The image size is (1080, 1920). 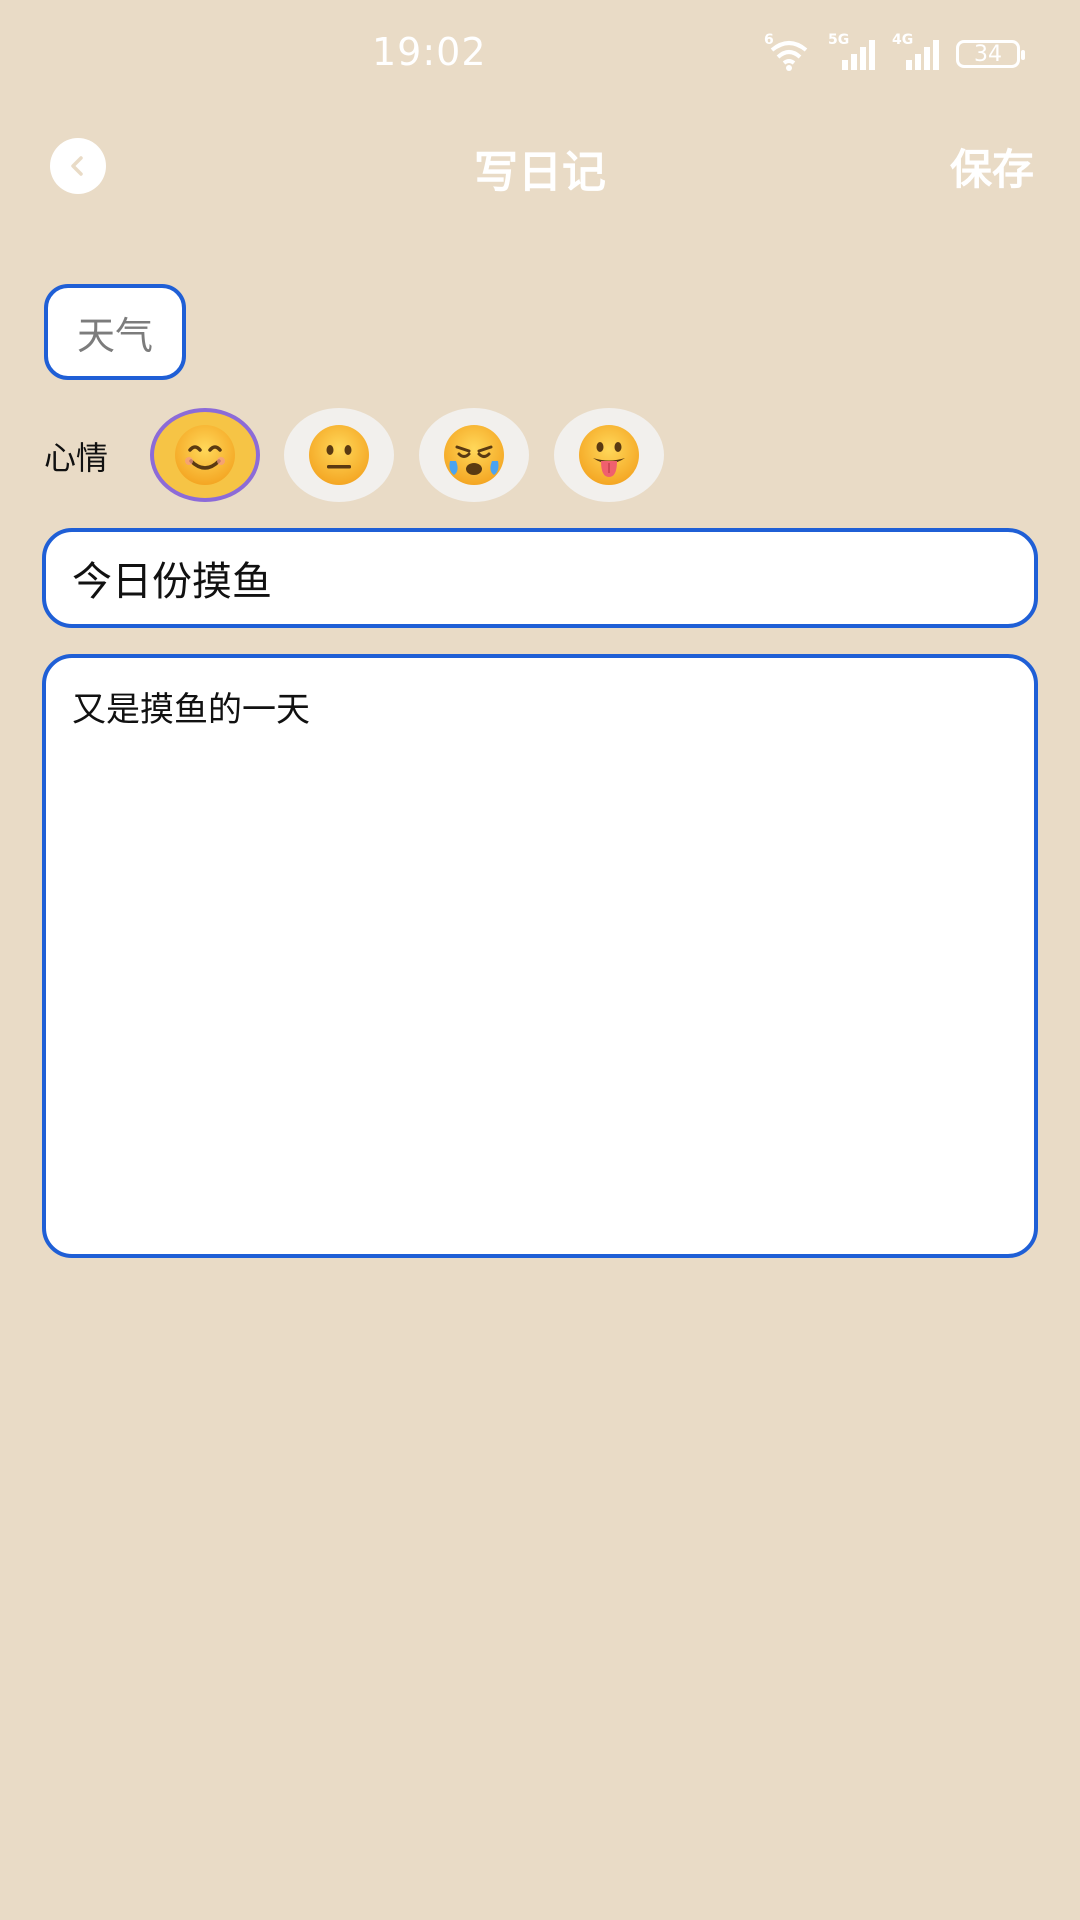 What do you see at coordinates (76, 458) in the screenshot?
I see `mood-label: 心情` at bounding box center [76, 458].